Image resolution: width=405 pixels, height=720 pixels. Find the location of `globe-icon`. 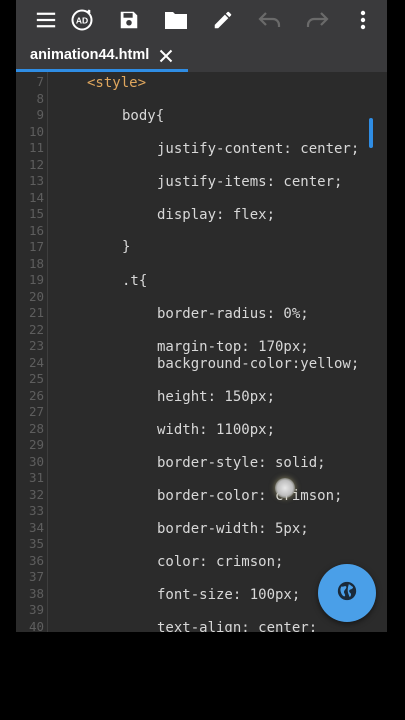

globe-icon is located at coordinates (347, 593).